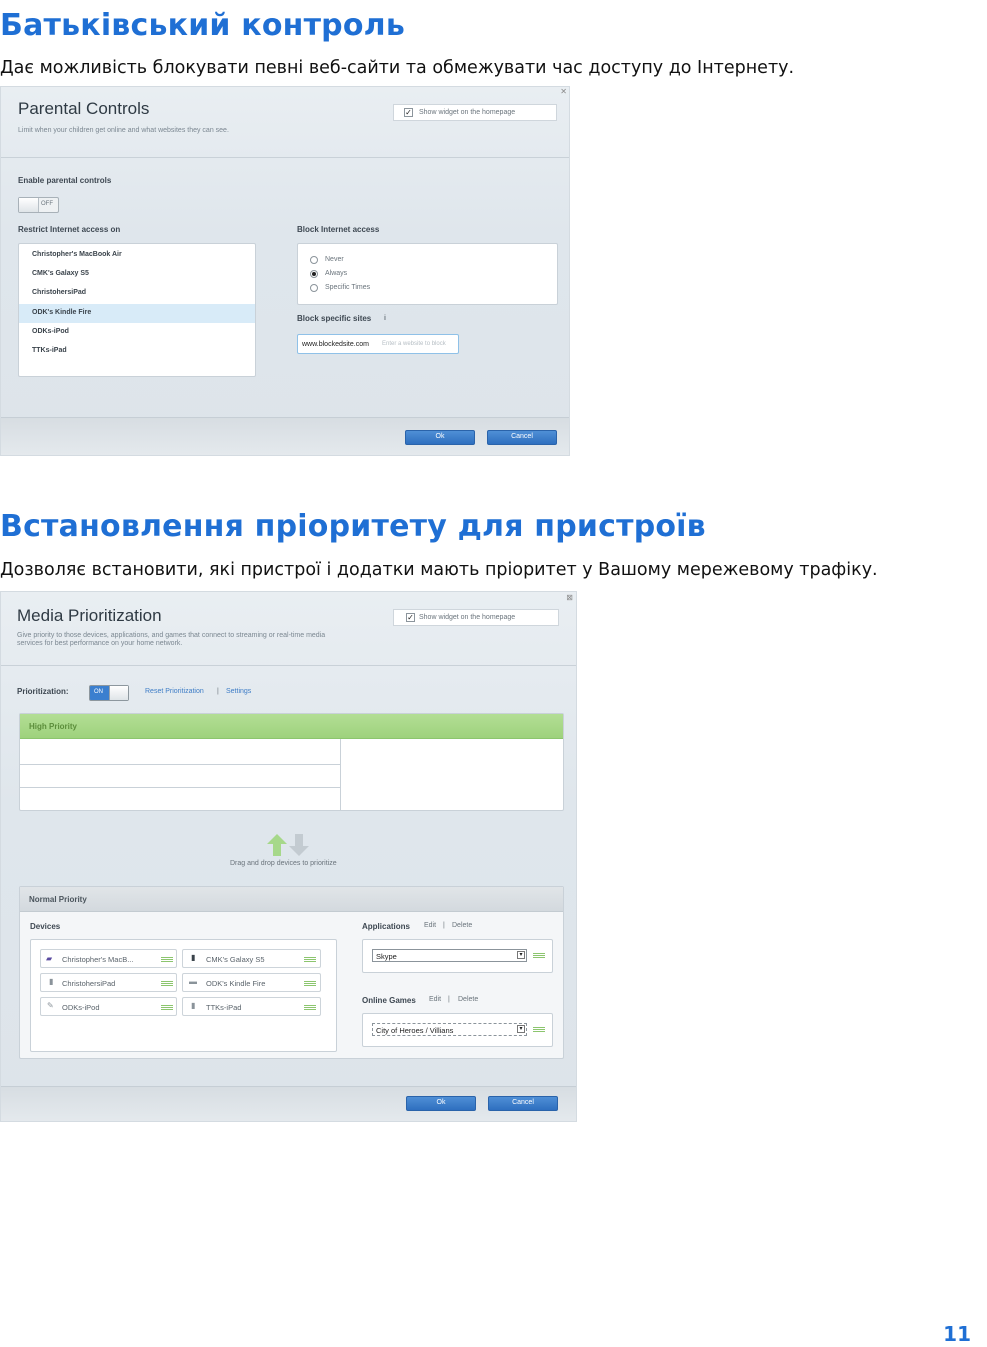  I want to click on high-priority-label: High Priority, so click(53, 726).